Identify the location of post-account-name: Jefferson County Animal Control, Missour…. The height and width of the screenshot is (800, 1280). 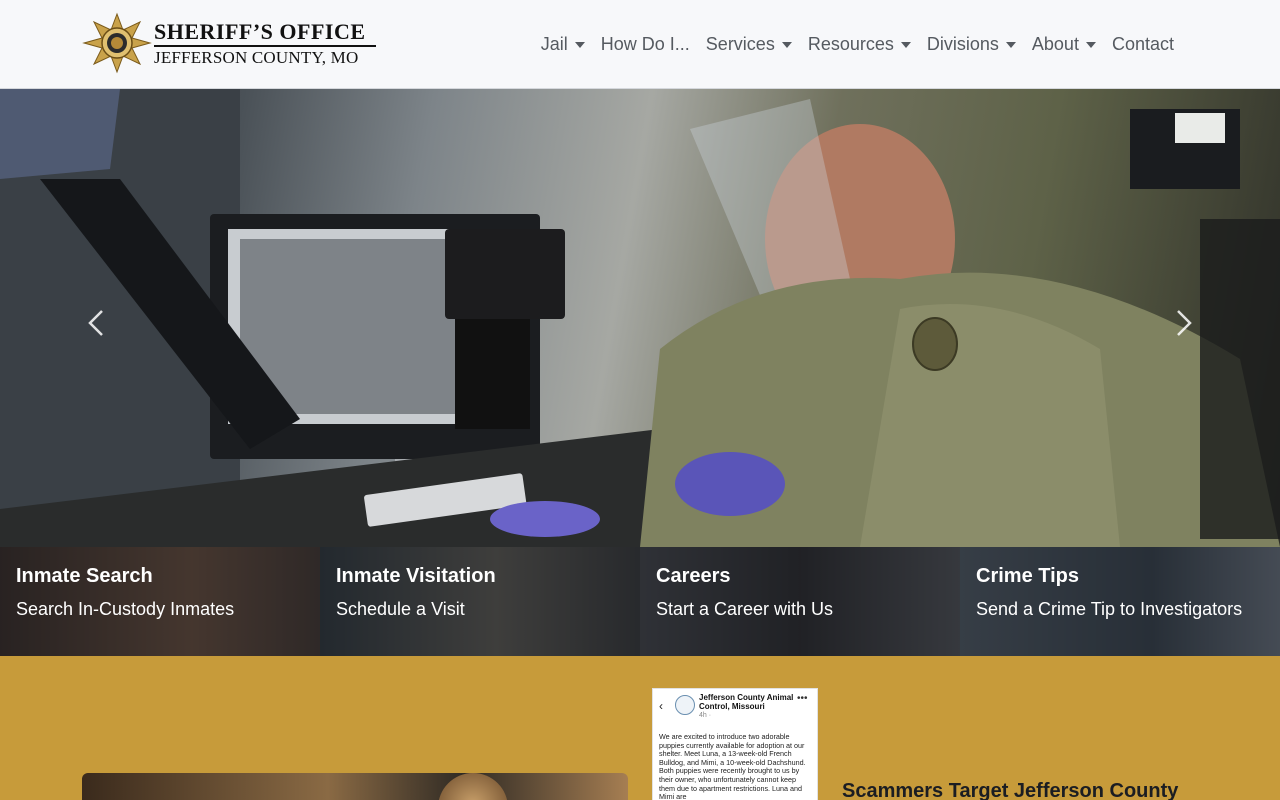
(746, 702).